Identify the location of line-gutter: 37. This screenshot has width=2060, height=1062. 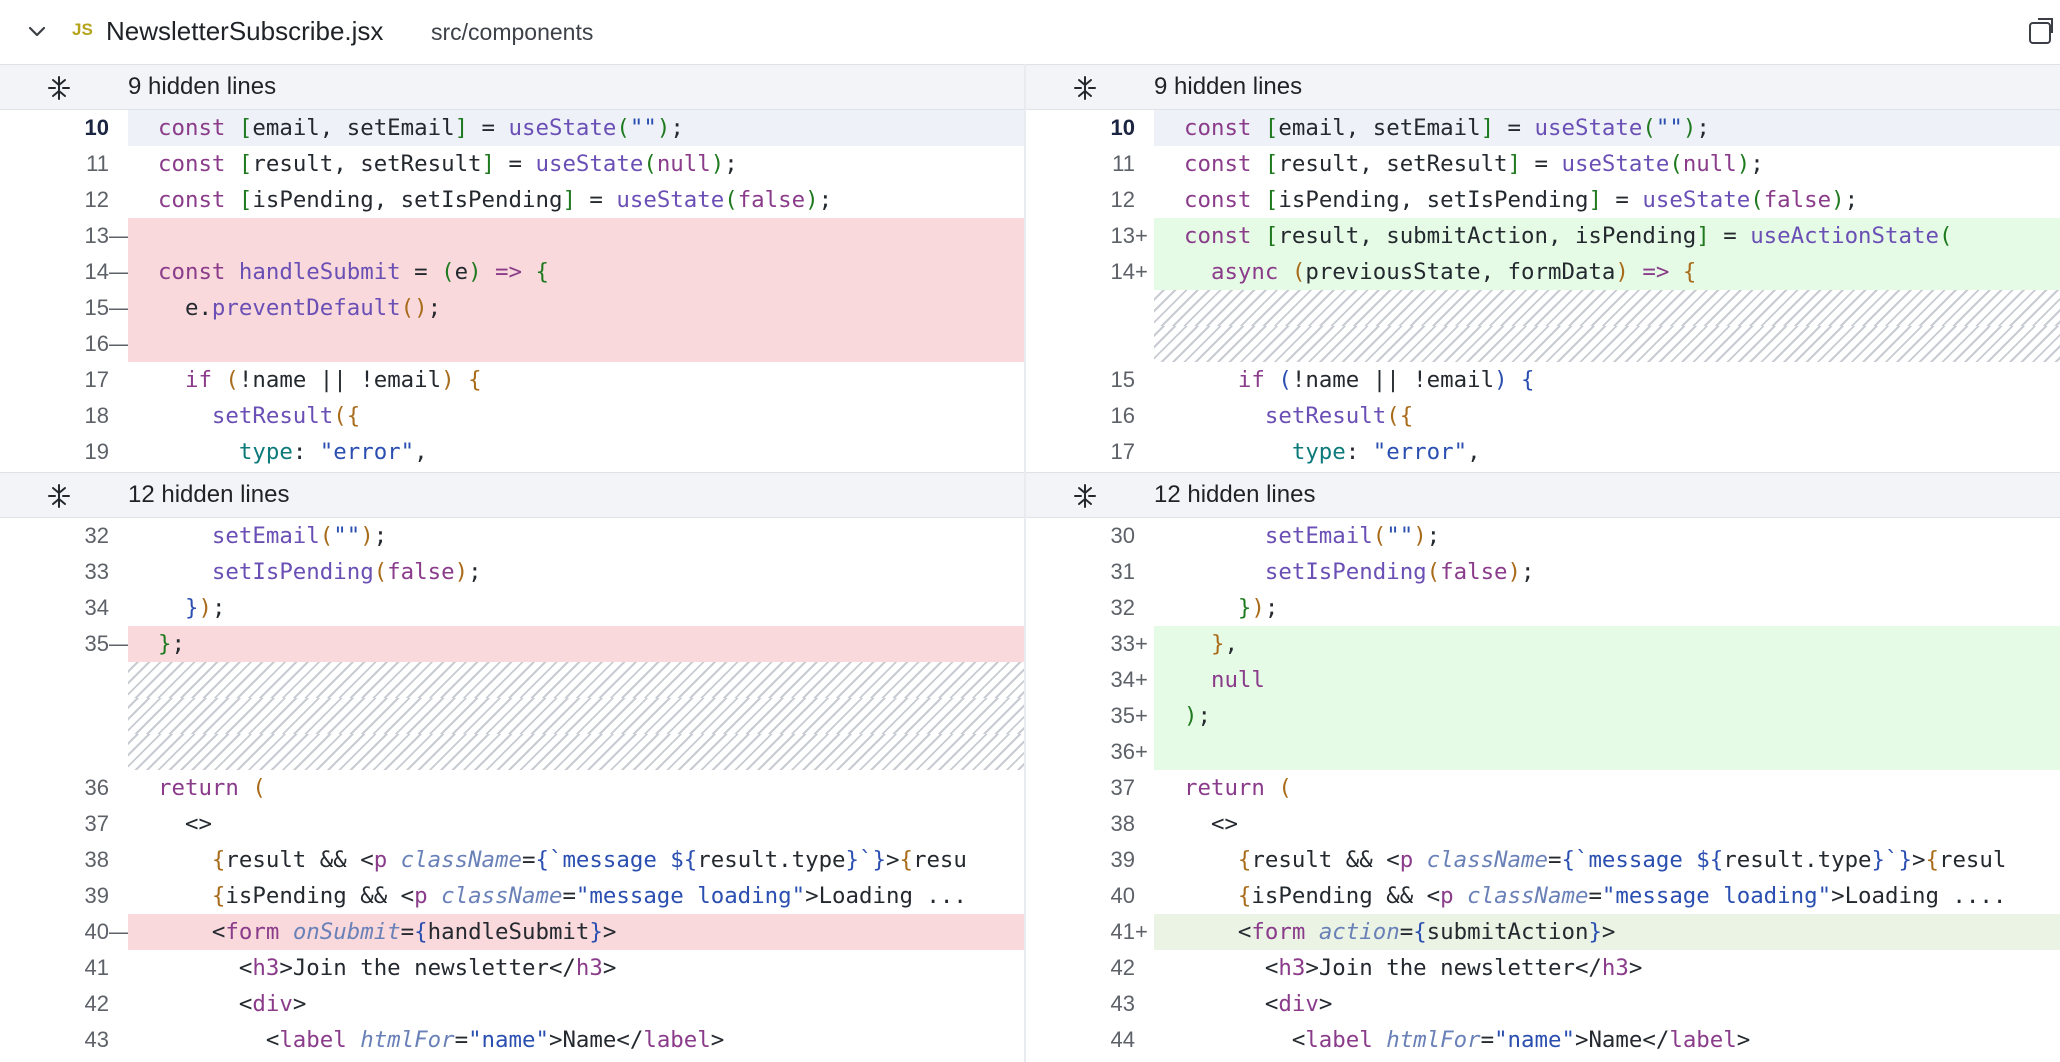
(63, 824).